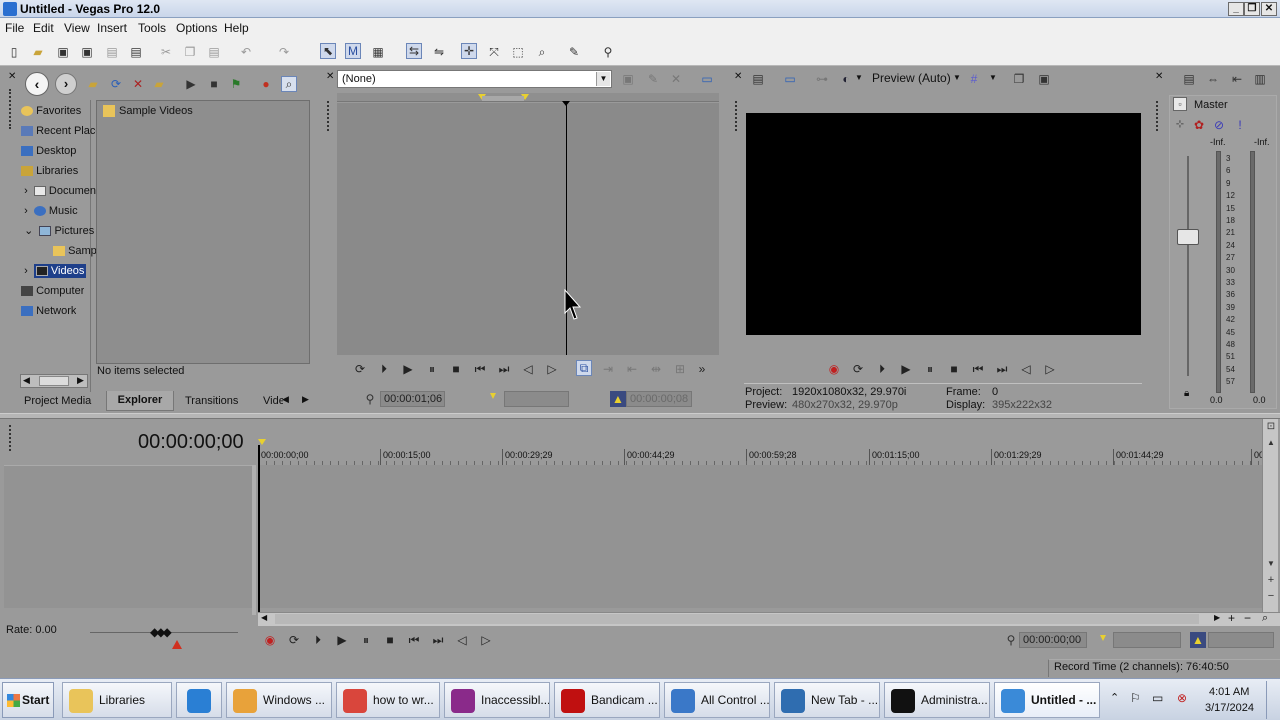 Image resolution: width=1280 pixels, height=720 pixels. What do you see at coordinates (54, 271) in the screenshot?
I see `tree-item-videos: › Videos` at bounding box center [54, 271].